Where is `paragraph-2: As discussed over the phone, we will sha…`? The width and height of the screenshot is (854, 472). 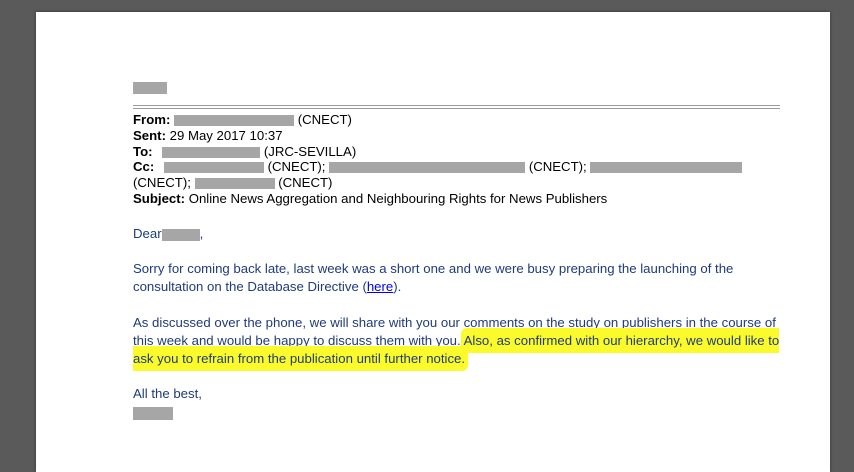 paragraph-2: As discussed over the phone, we will sha… is located at coordinates (458, 341).